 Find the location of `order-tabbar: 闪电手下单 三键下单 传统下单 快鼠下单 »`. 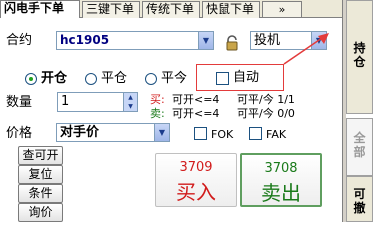

order-tabbar: 闪电手下单 三键下单 传统下单 快鼠下单 » is located at coordinates (171, 9).